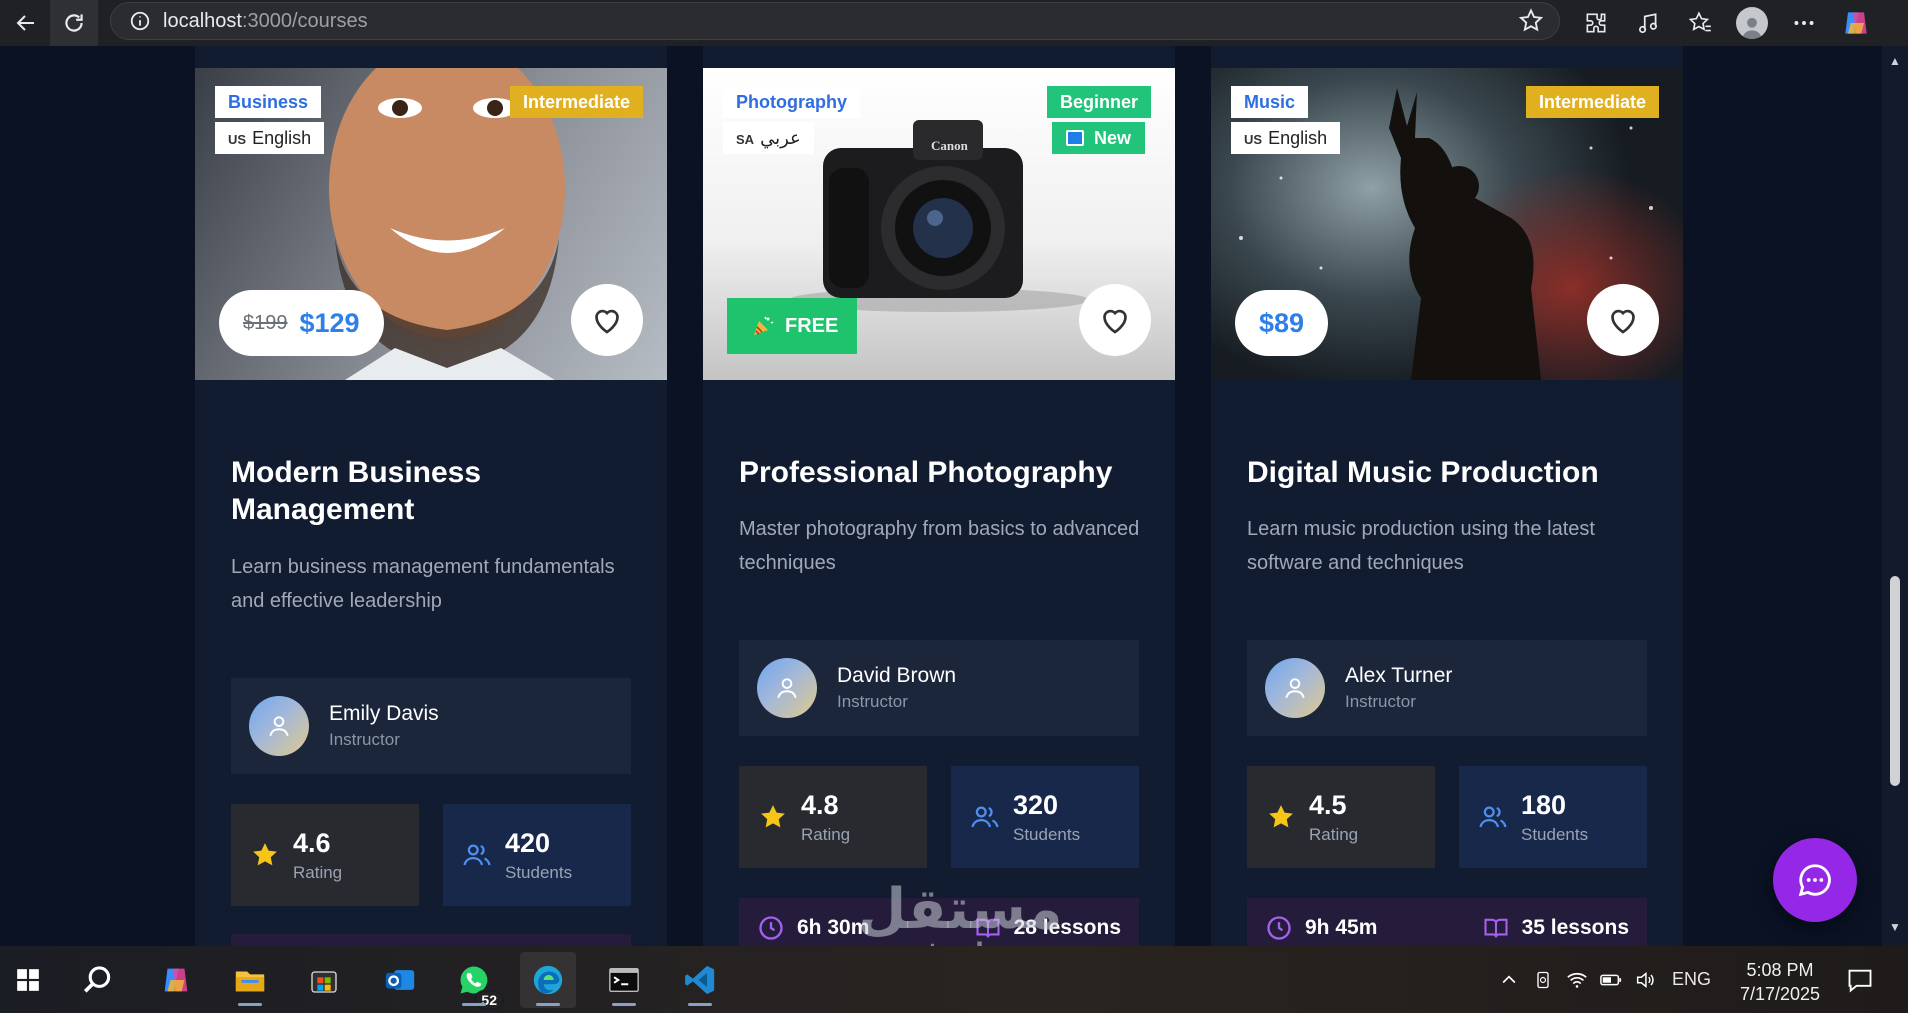 The image size is (1908, 1013). I want to click on notifications-button, so click(1860, 980).